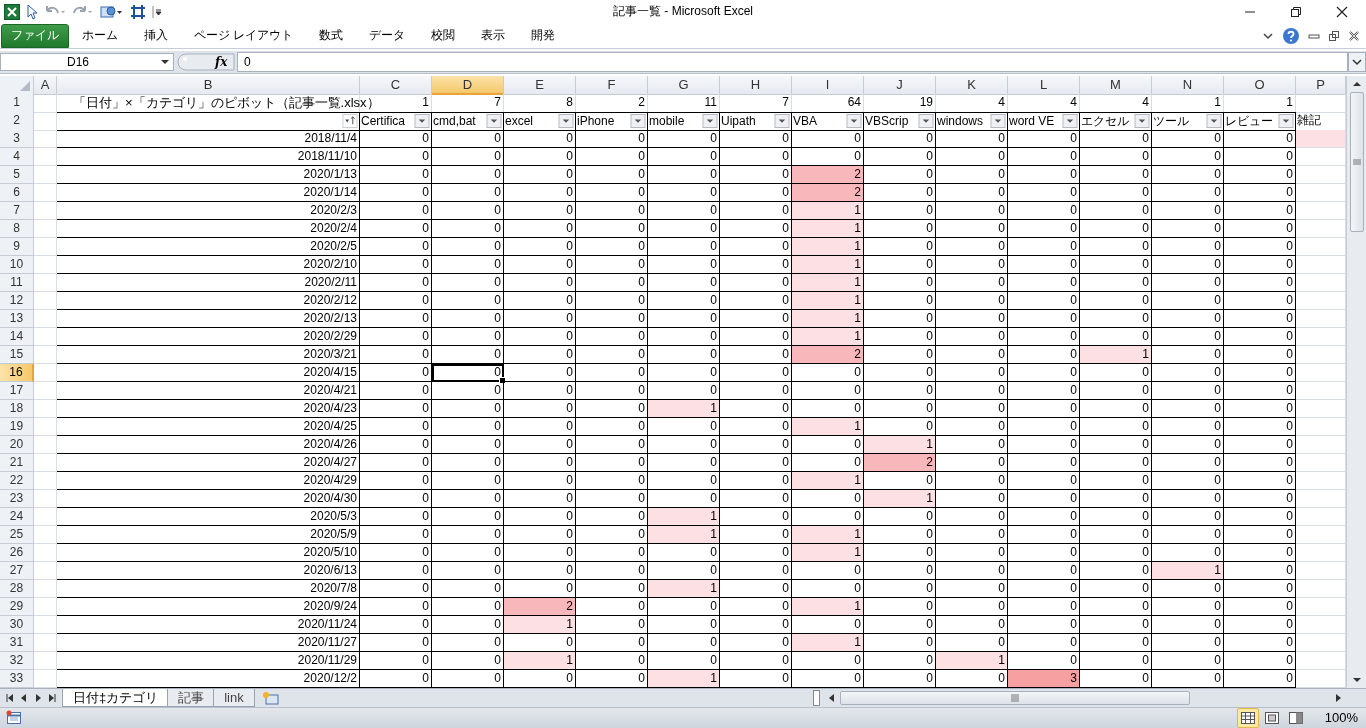 The height and width of the screenshot is (728, 1366). What do you see at coordinates (1247, 717) in the screenshot?
I see `normal-view-button` at bounding box center [1247, 717].